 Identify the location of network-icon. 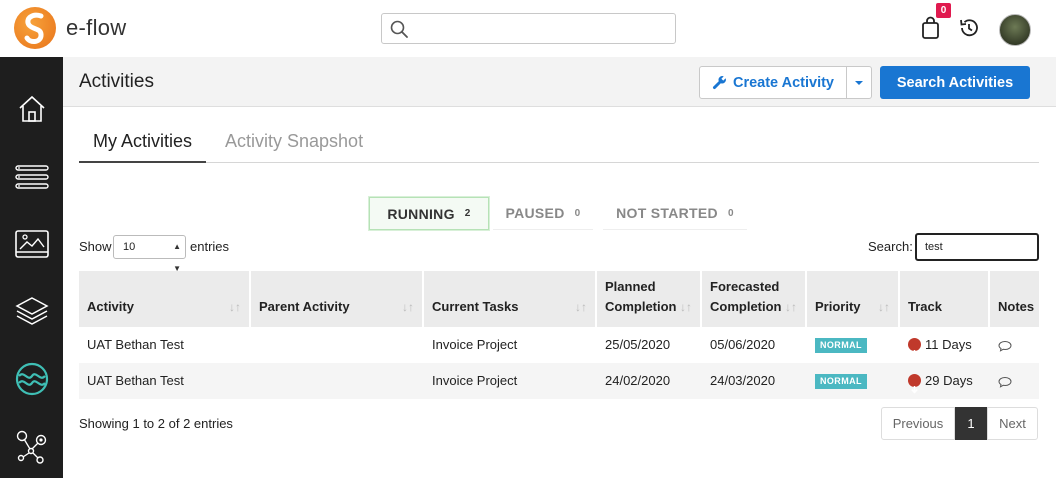
(31, 447).